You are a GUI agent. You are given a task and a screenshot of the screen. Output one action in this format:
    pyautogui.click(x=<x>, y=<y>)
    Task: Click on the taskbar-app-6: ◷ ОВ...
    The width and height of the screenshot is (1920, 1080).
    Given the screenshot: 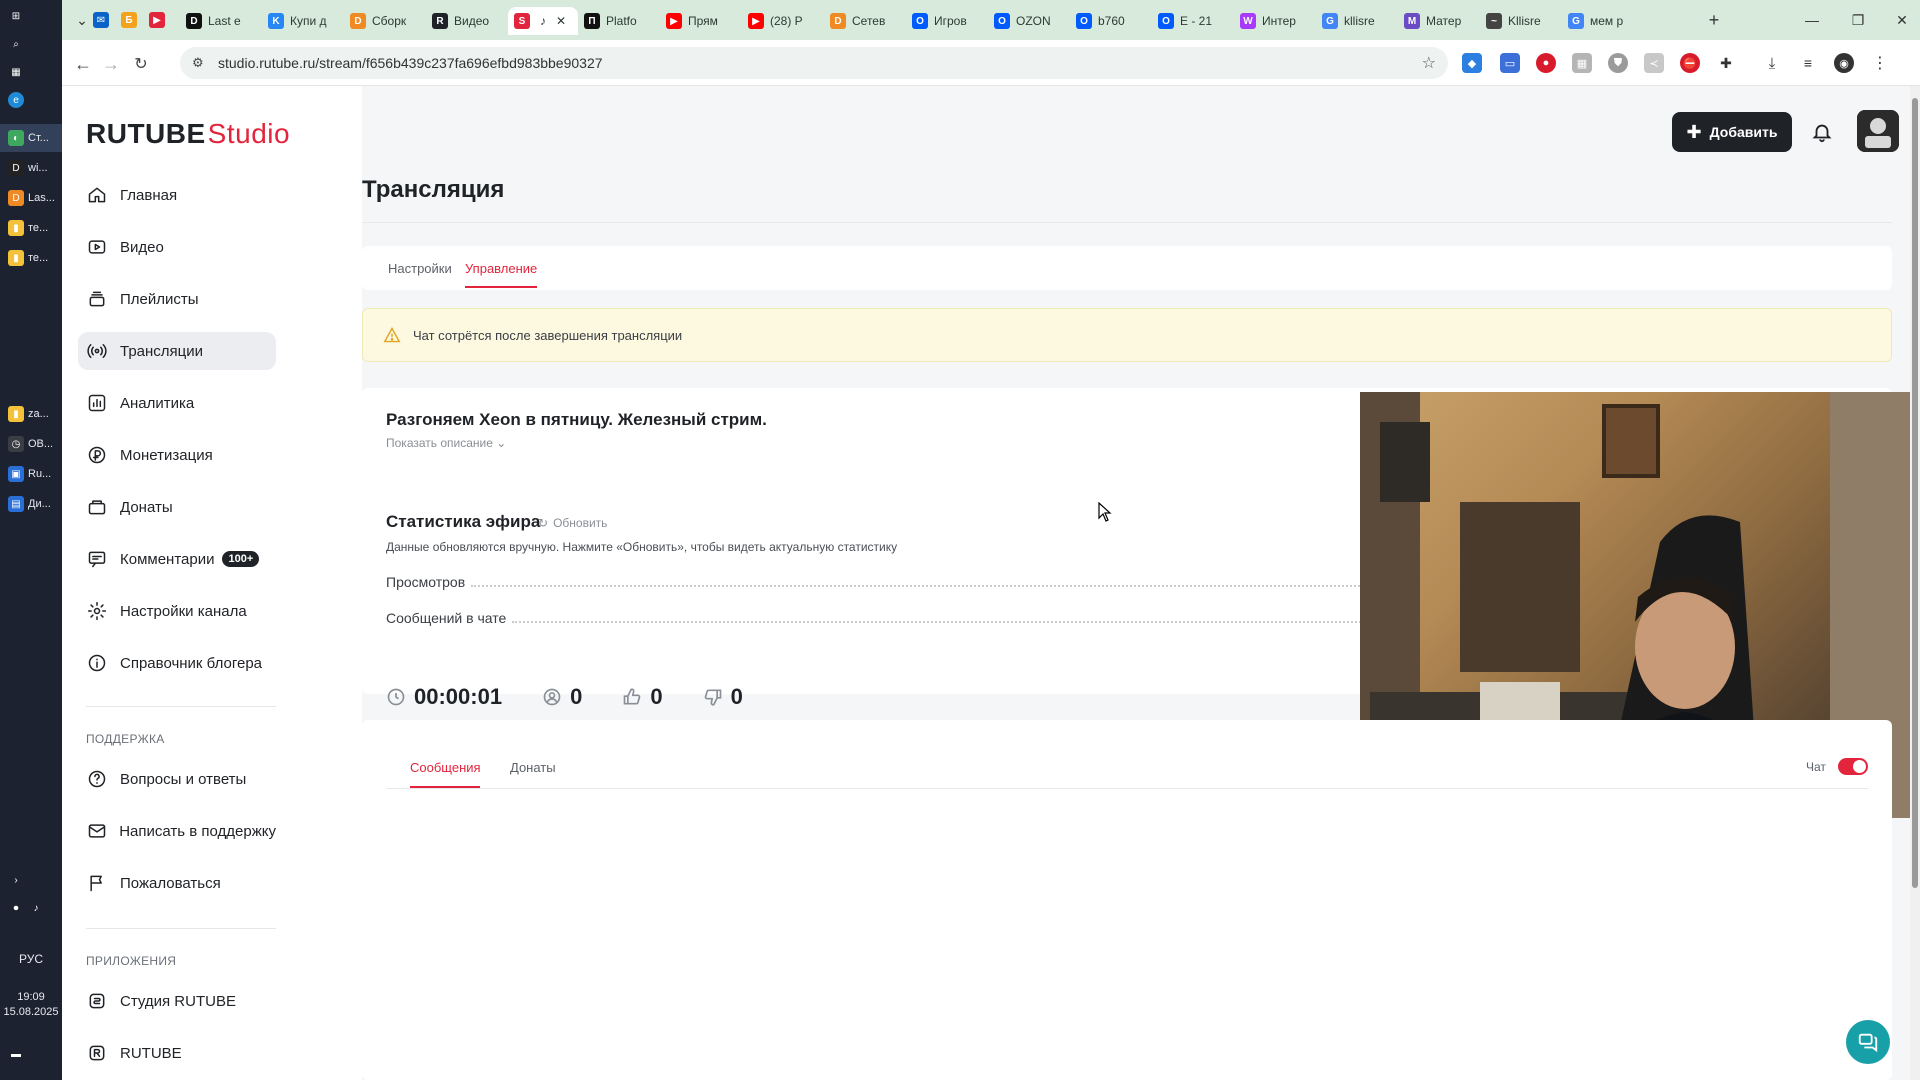 What is the action you would take?
    pyautogui.click(x=31, y=444)
    